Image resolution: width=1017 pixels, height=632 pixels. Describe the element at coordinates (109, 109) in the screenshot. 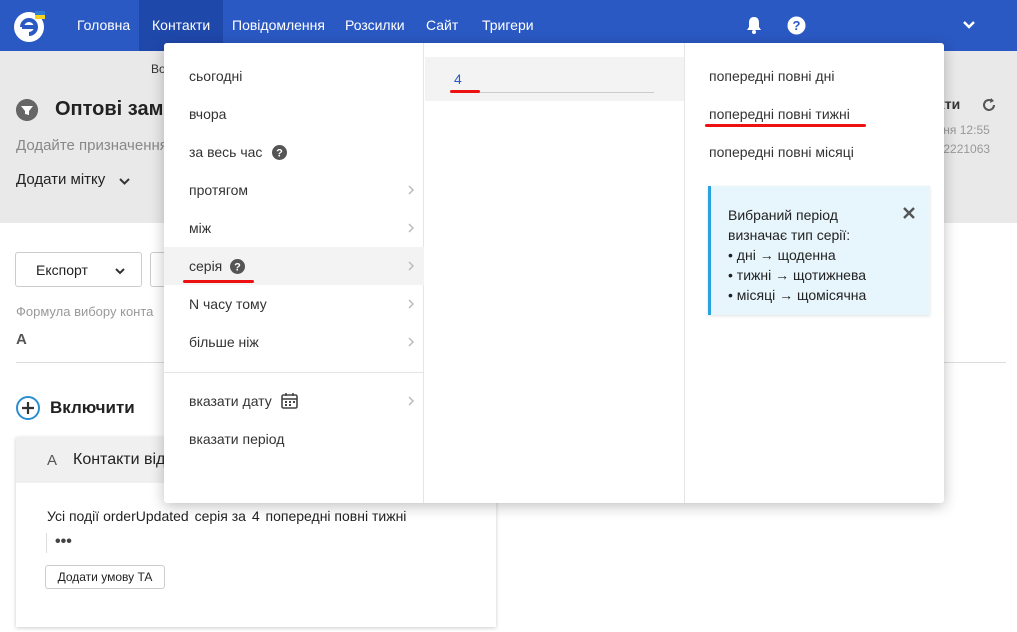

I see `page-title: Оптові зам` at that location.